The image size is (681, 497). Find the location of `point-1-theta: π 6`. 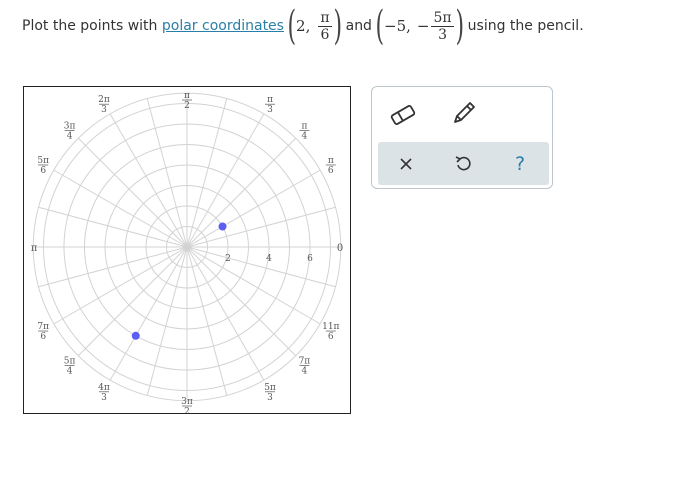

point-1-theta: π 6 is located at coordinates (325, 26).